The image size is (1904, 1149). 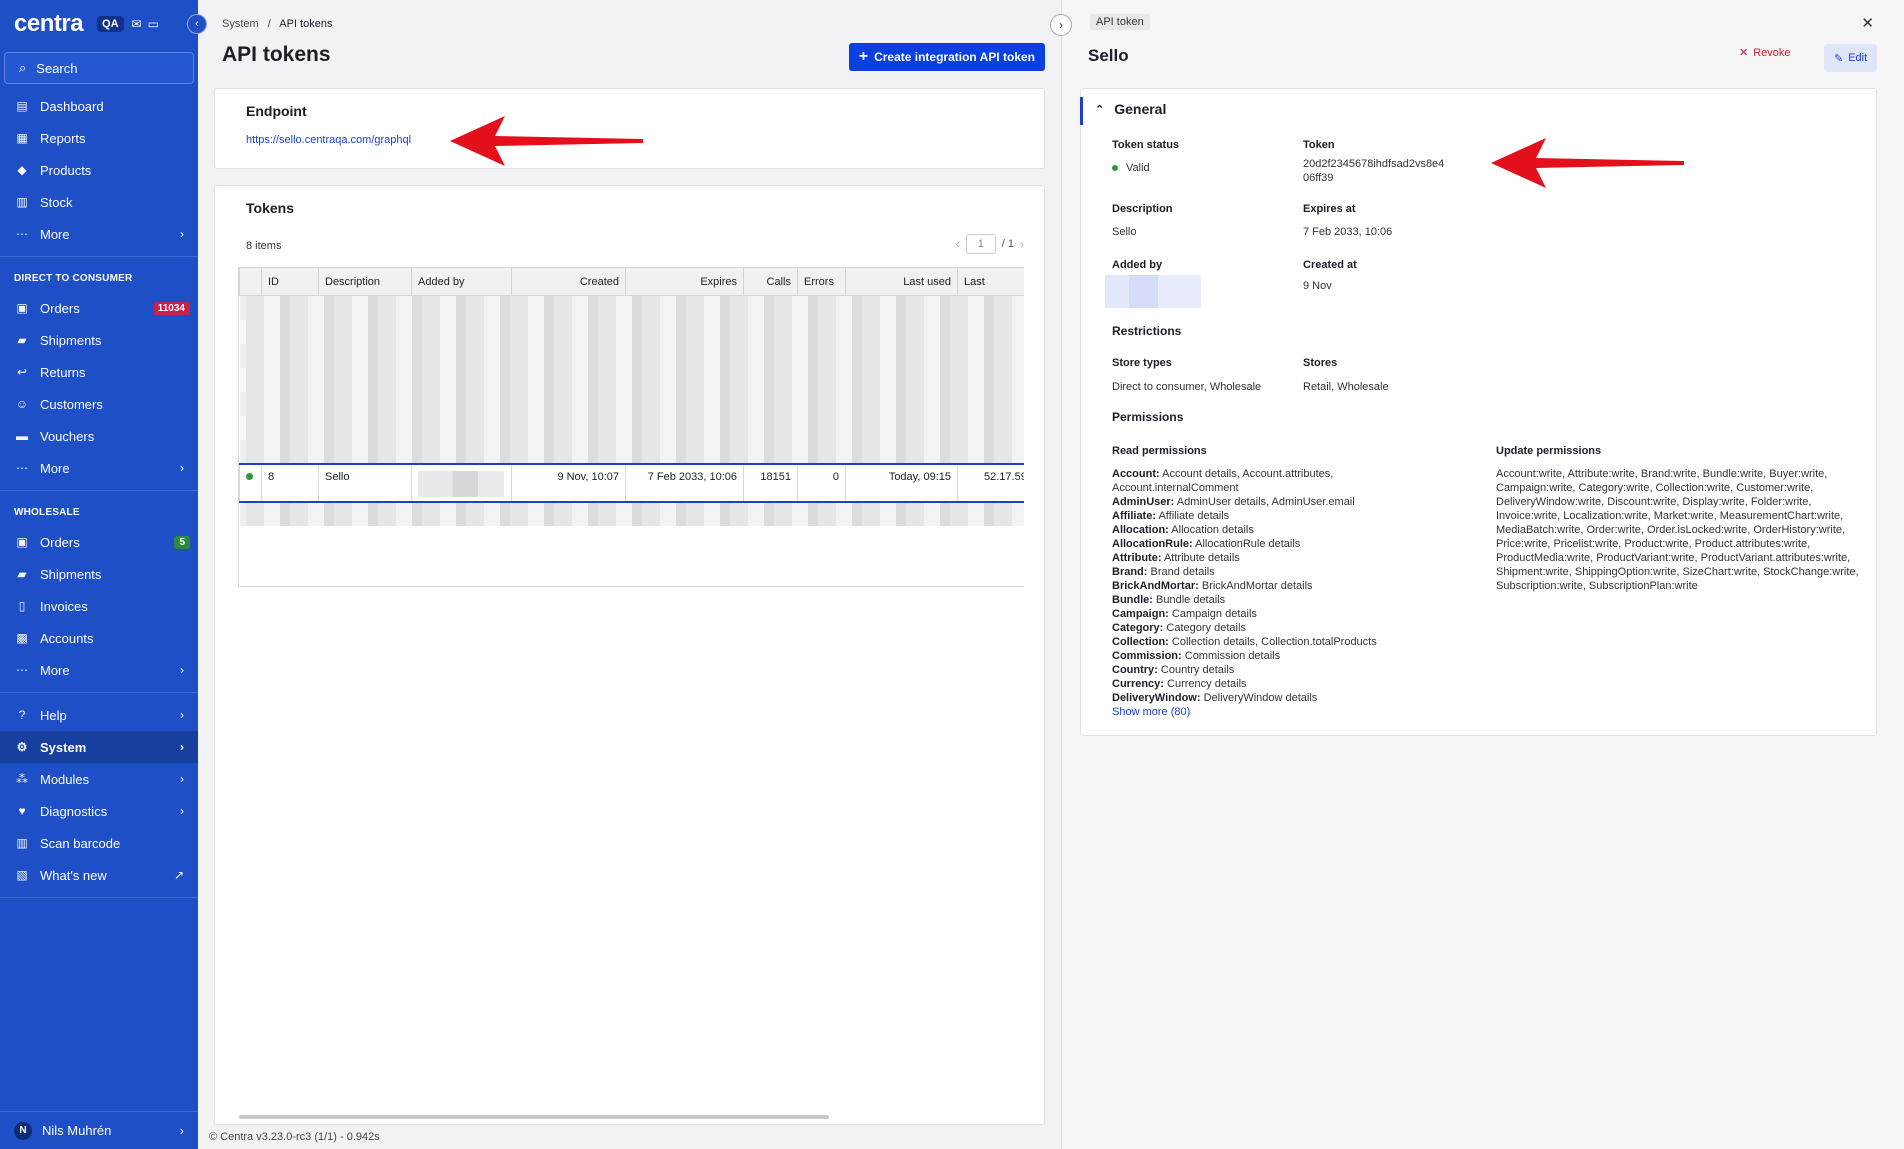 What do you see at coordinates (1262, 712) in the screenshot?
I see `show-more-link: Show more (80)` at bounding box center [1262, 712].